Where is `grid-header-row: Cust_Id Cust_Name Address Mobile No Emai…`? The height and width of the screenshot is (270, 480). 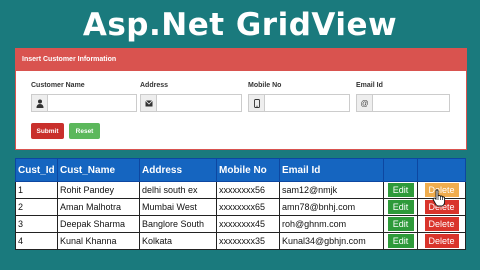 grid-header-row: Cust_Id Cust_Name Address Mobile No Emai… is located at coordinates (240, 170).